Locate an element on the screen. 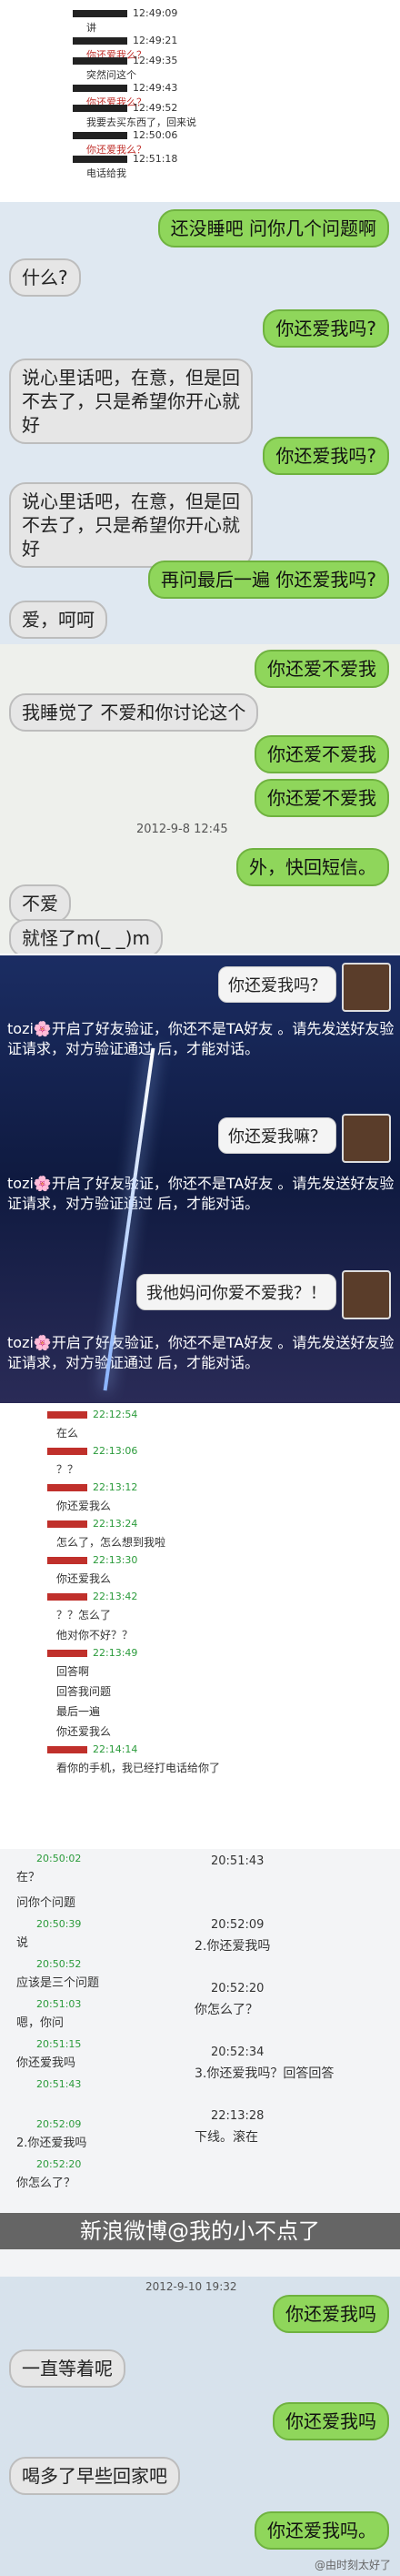  log-text: 最后一遍 is located at coordinates (78, 1711).